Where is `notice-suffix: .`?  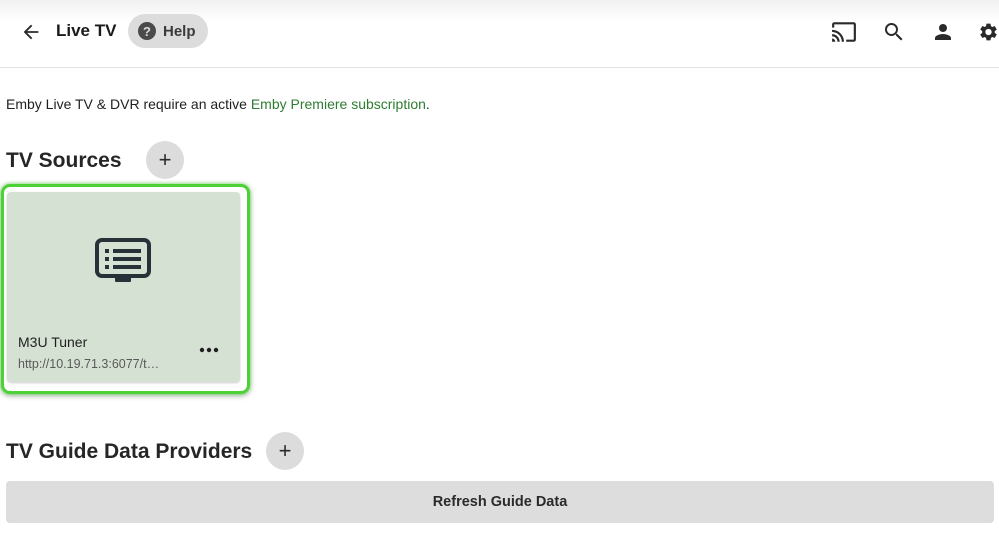
notice-suffix: . is located at coordinates (427, 104).